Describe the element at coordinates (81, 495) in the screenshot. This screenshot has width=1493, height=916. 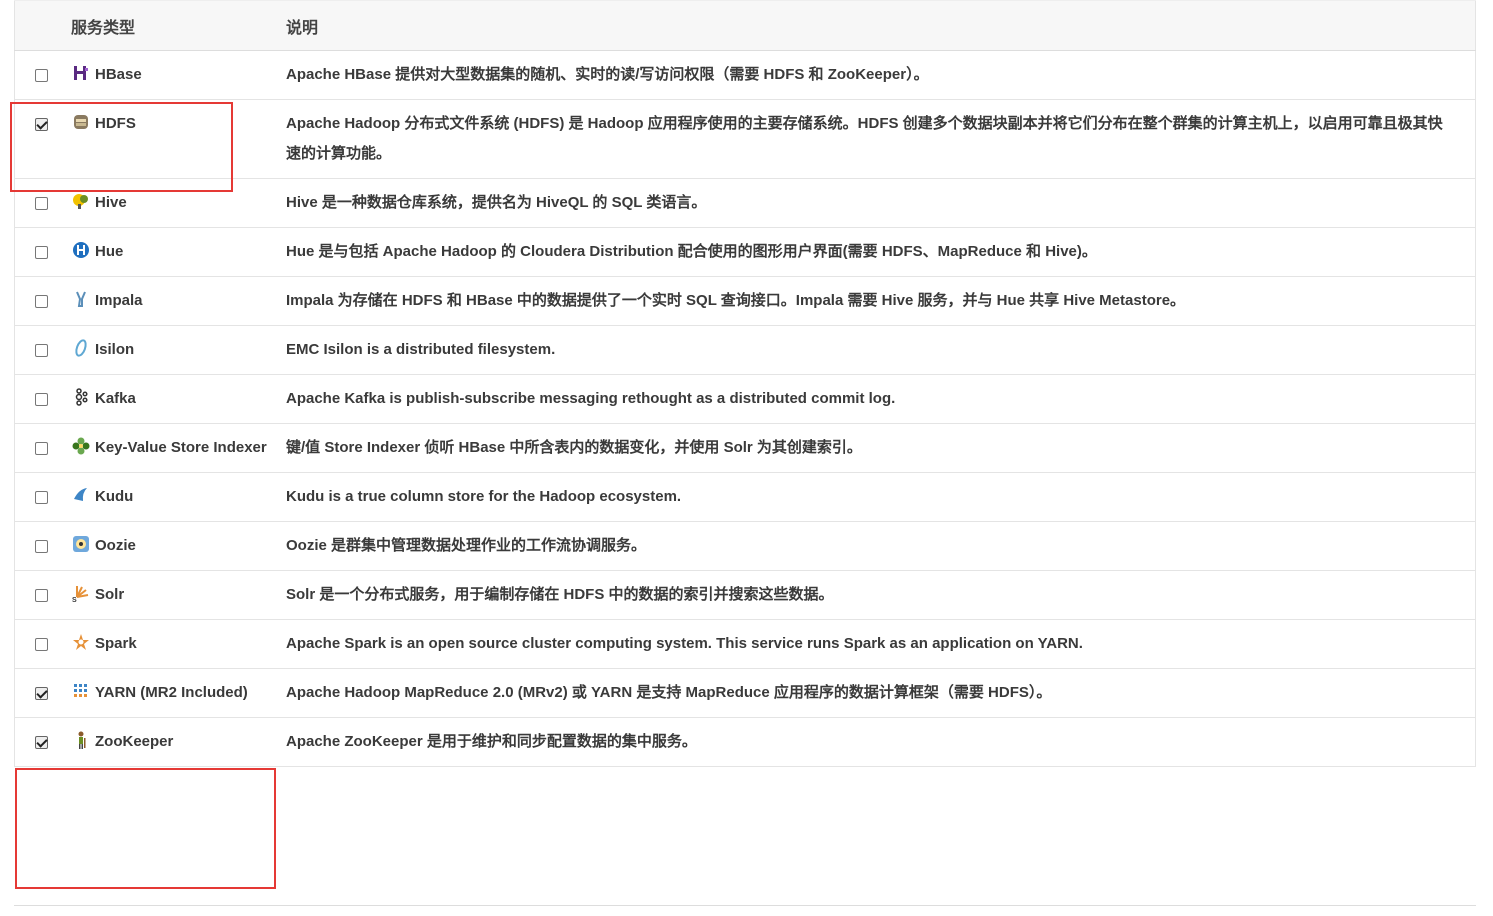
I see `kudu-icon` at that location.